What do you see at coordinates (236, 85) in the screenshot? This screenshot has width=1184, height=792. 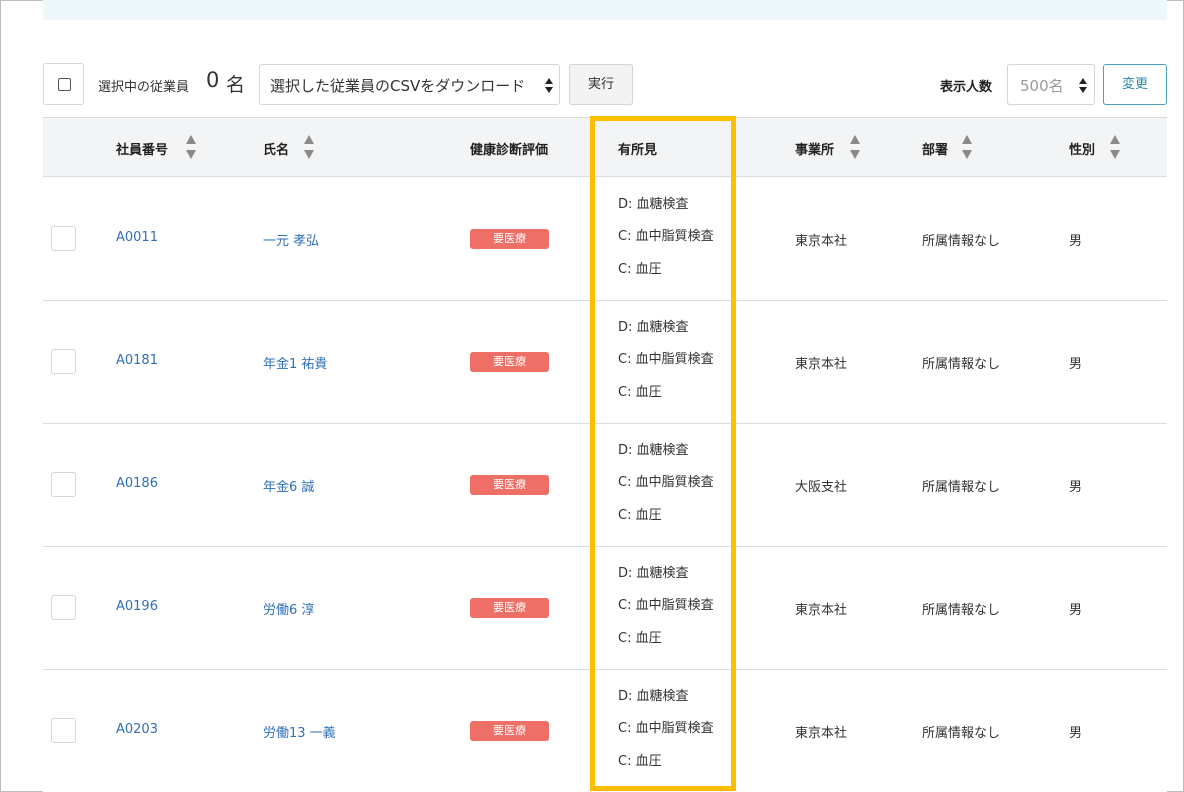 I see `selected-employees-unit: 名` at bounding box center [236, 85].